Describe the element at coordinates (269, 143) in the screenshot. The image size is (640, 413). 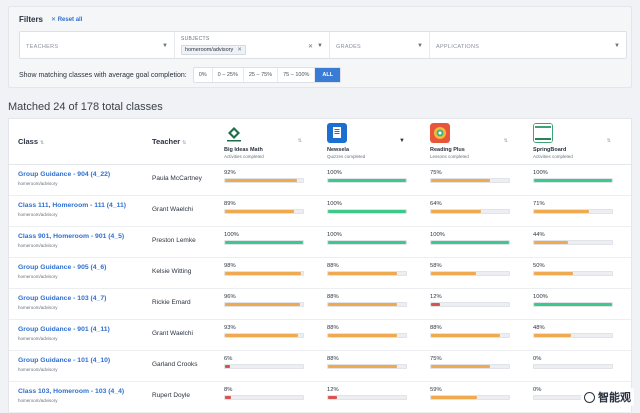
I see `column-header-big-ideas-math: Big Ideas Math Activities completed ⇅` at that location.